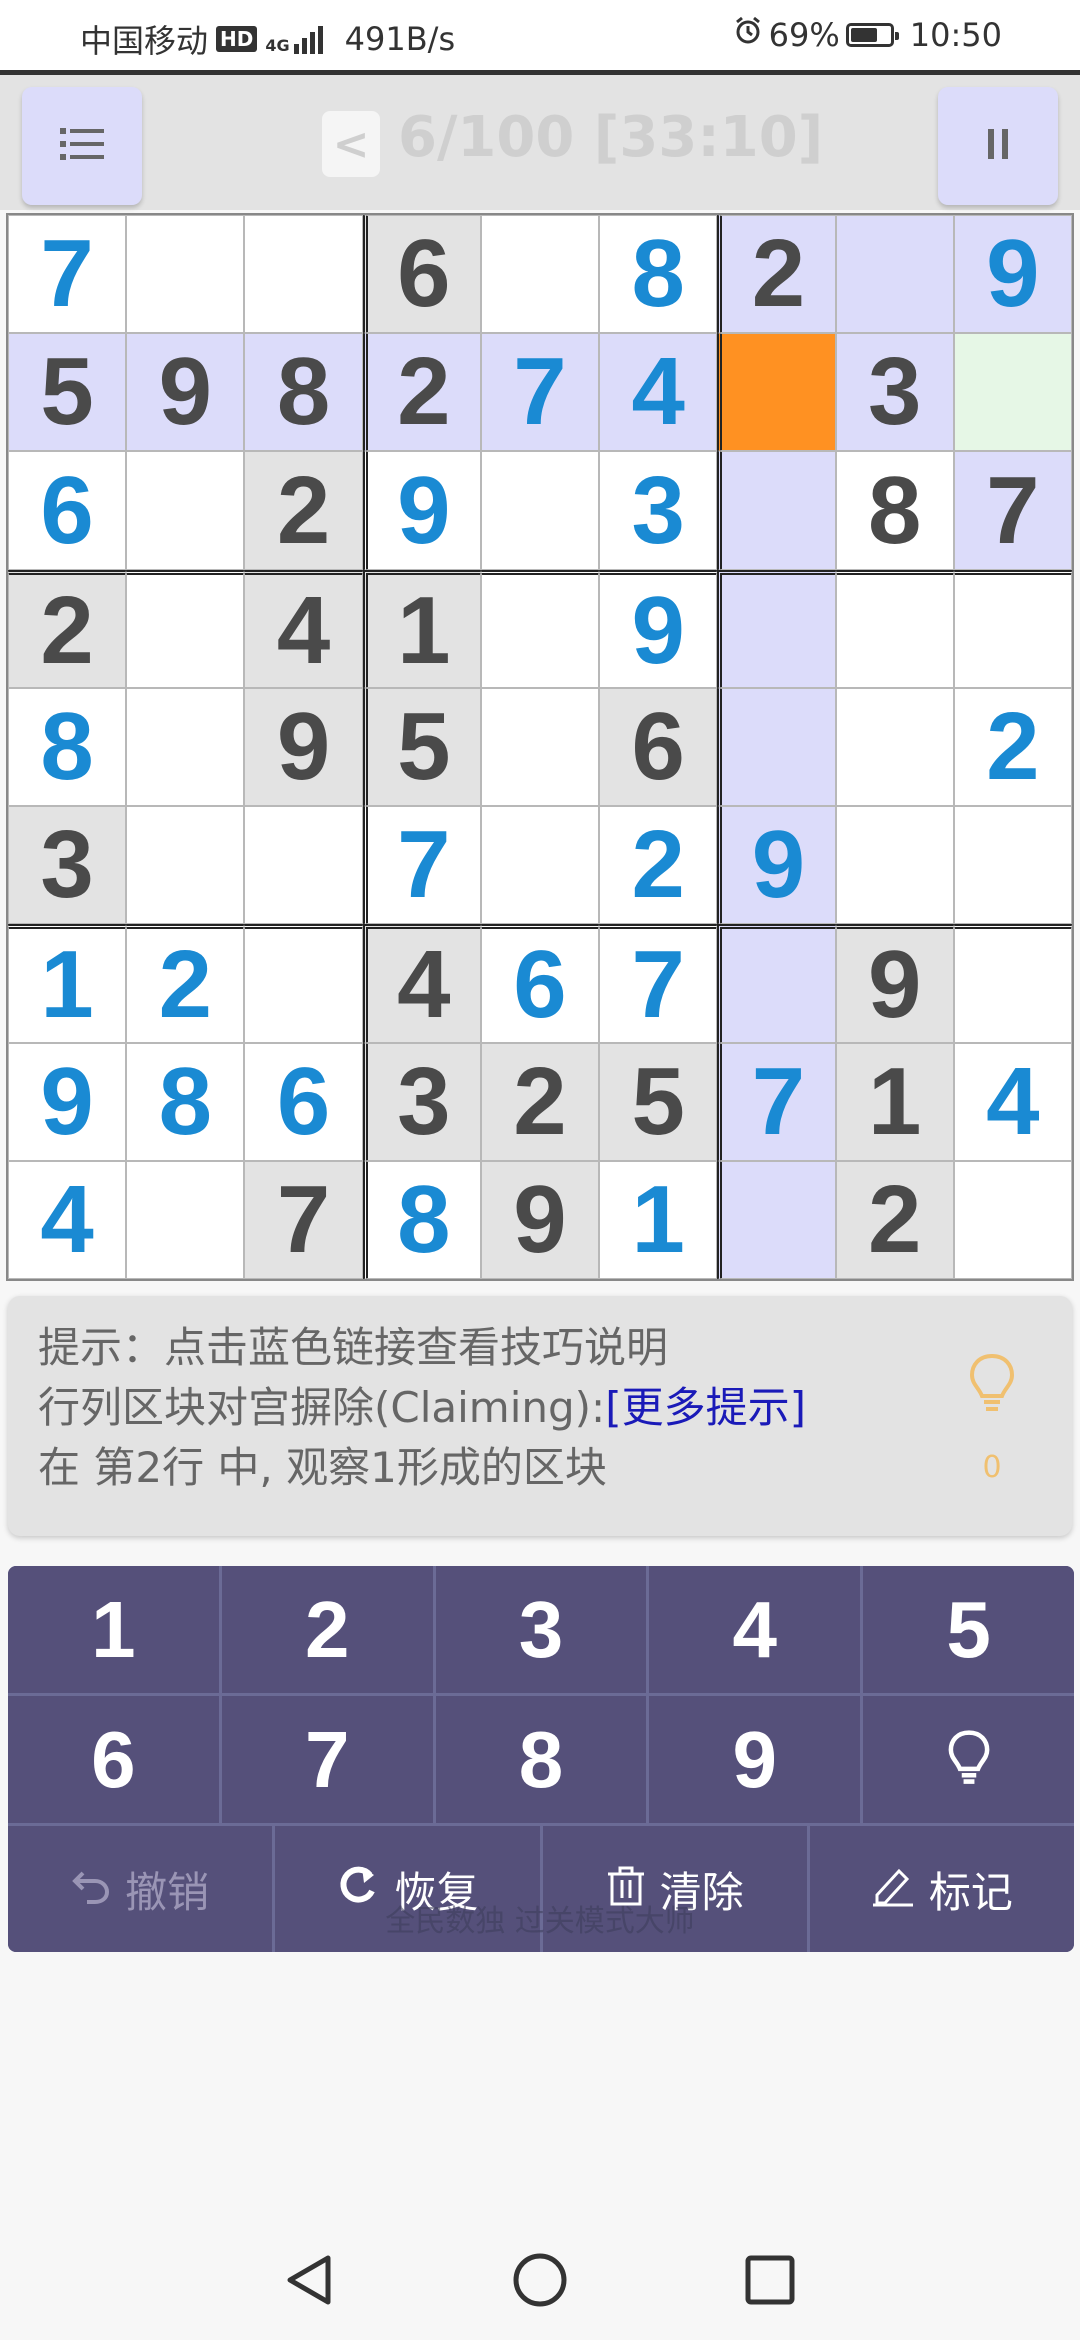 The height and width of the screenshot is (2340, 1080). I want to click on key-4: 4, so click(755, 1629).